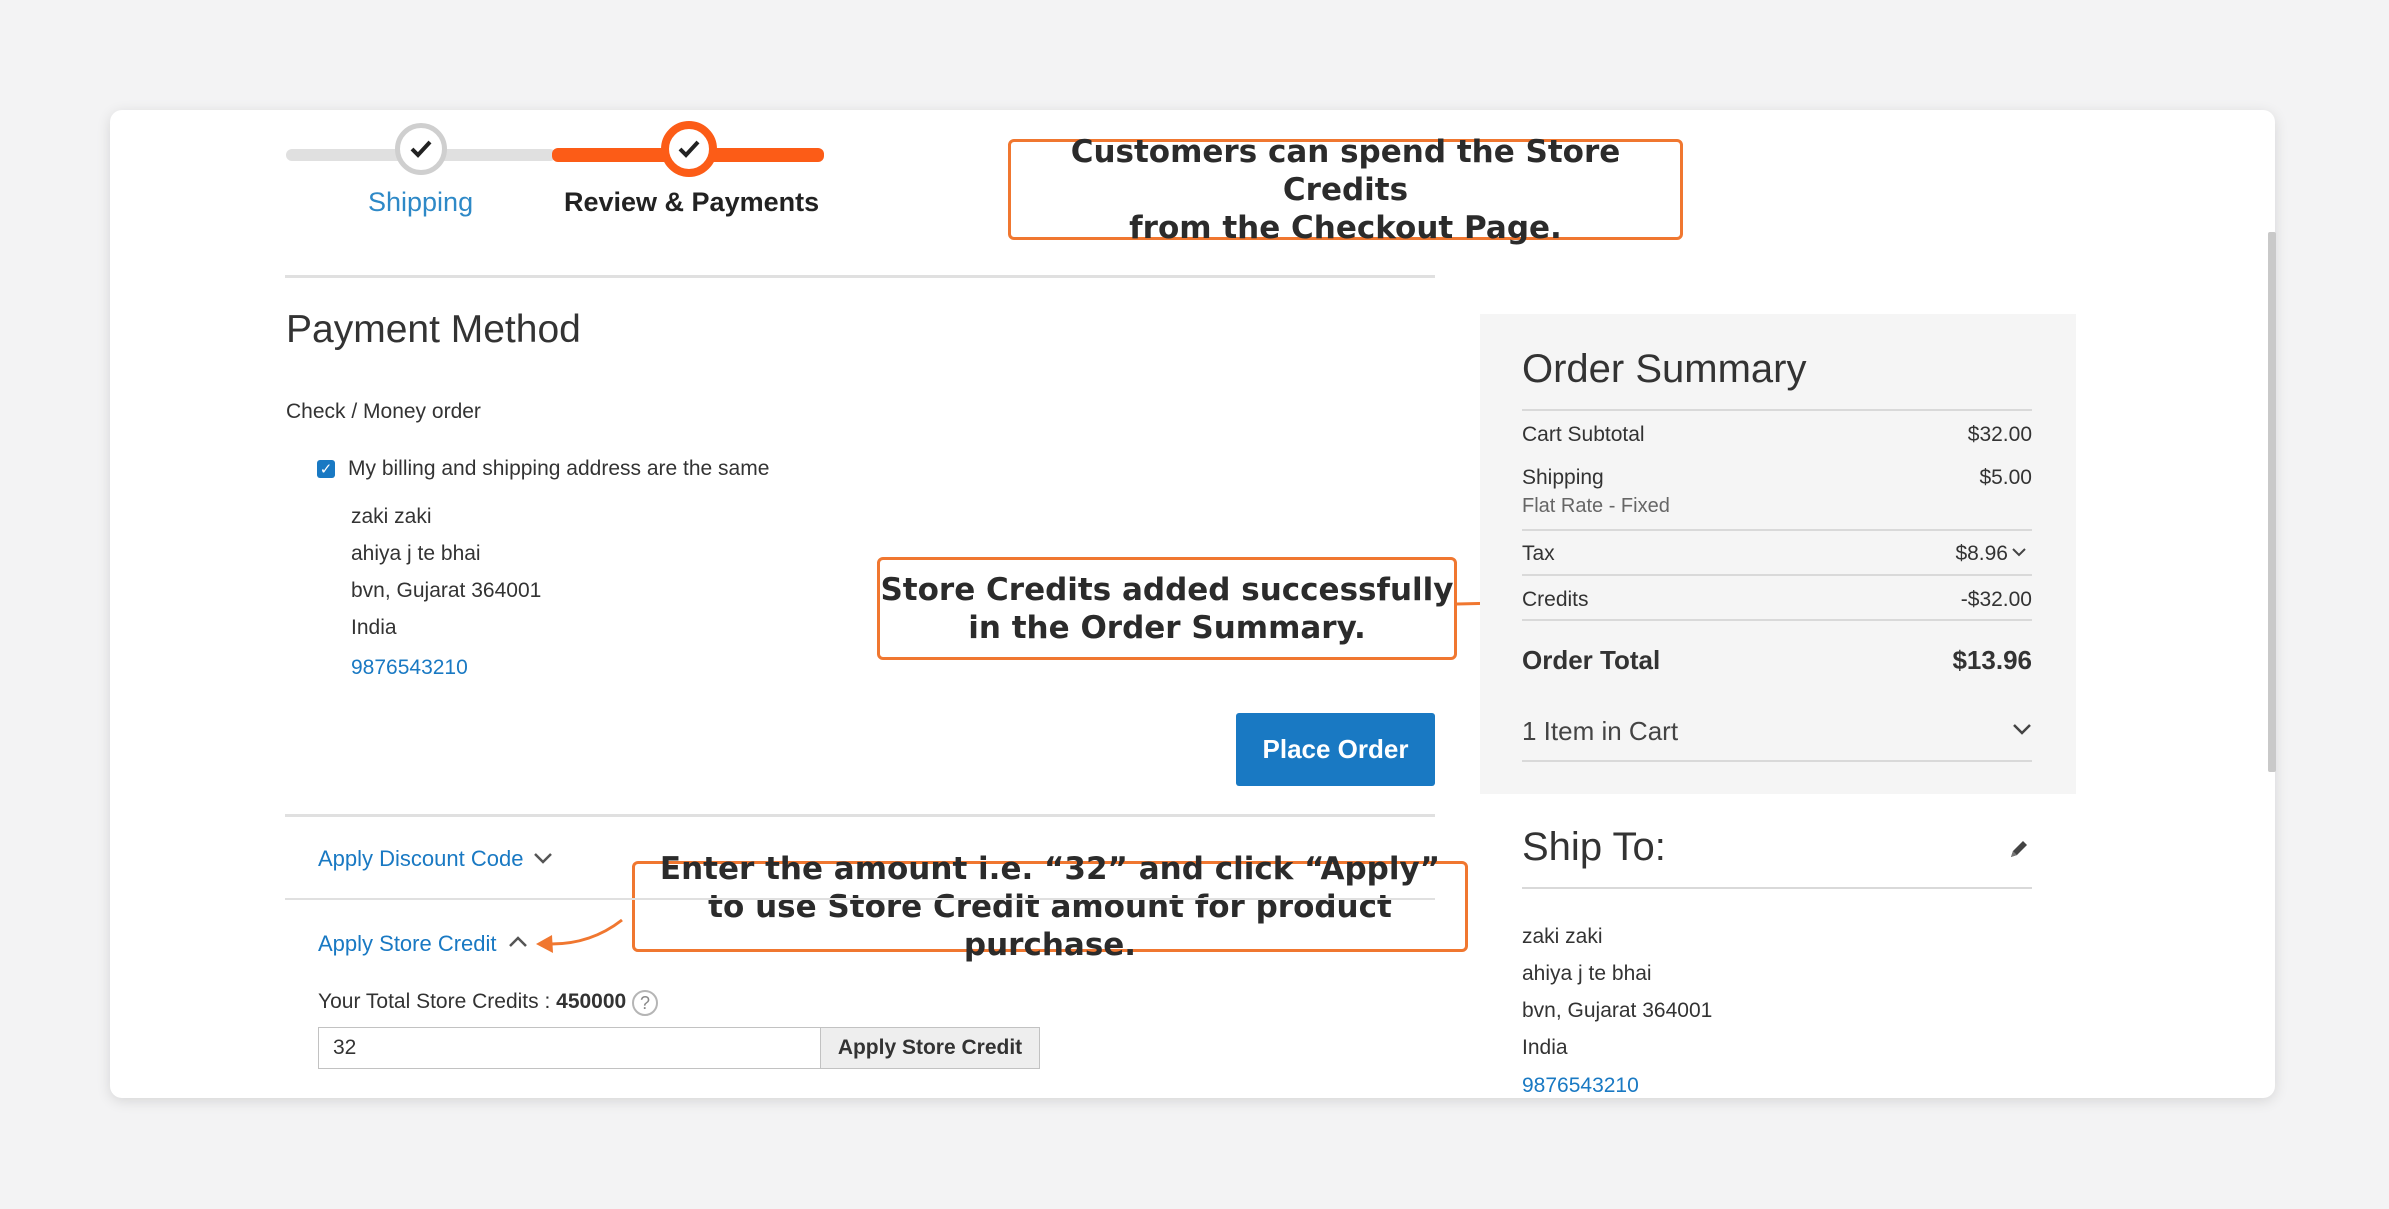  Describe the element at coordinates (409, 668) in the screenshot. I see `billing-phone-link: 9876543210` at that location.